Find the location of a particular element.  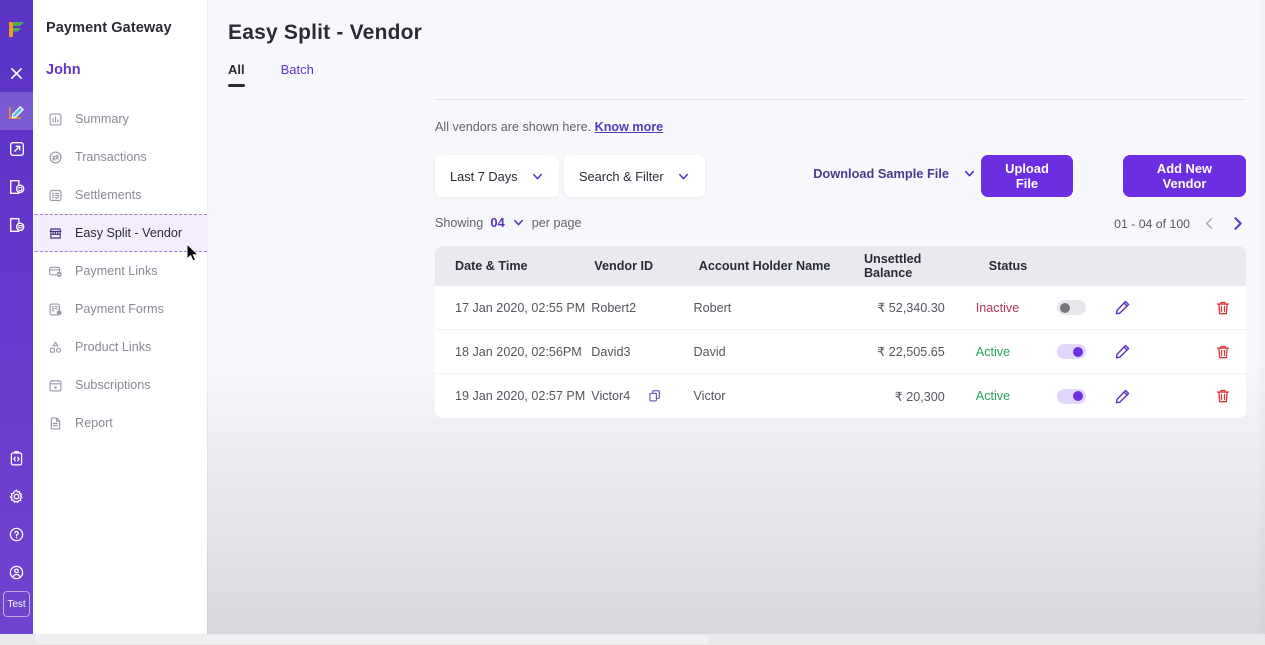

cell-vendor-id: David3 is located at coordinates (642, 352).